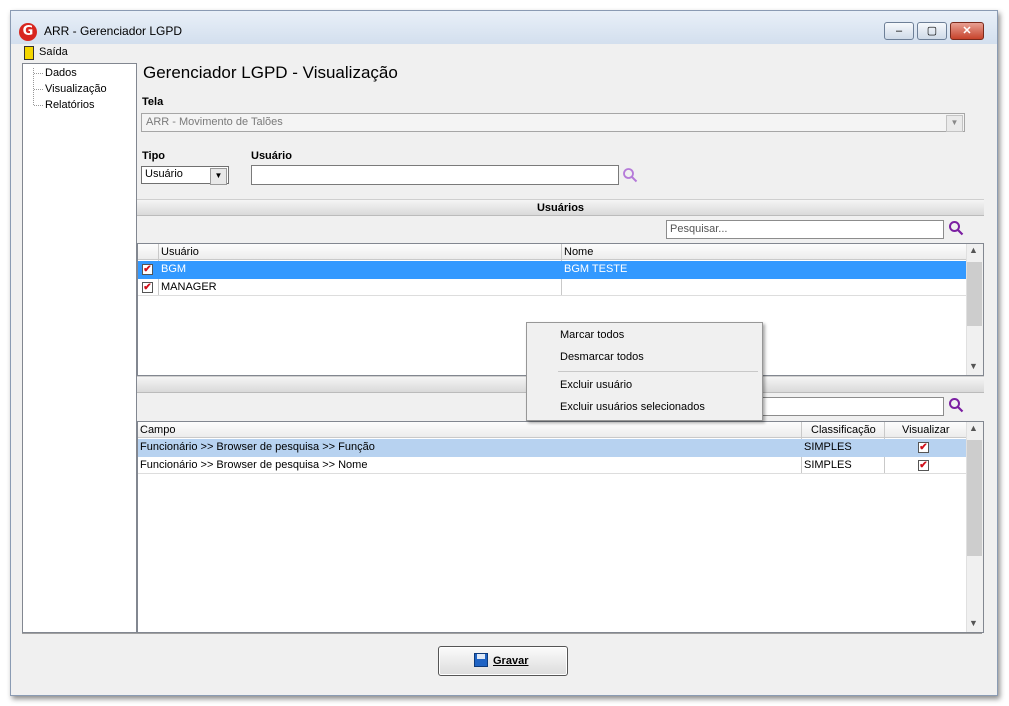 The height and width of the screenshot is (706, 1009). Describe the element at coordinates (511, 661) in the screenshot. I see `save-button-label: Gravar` at that location.